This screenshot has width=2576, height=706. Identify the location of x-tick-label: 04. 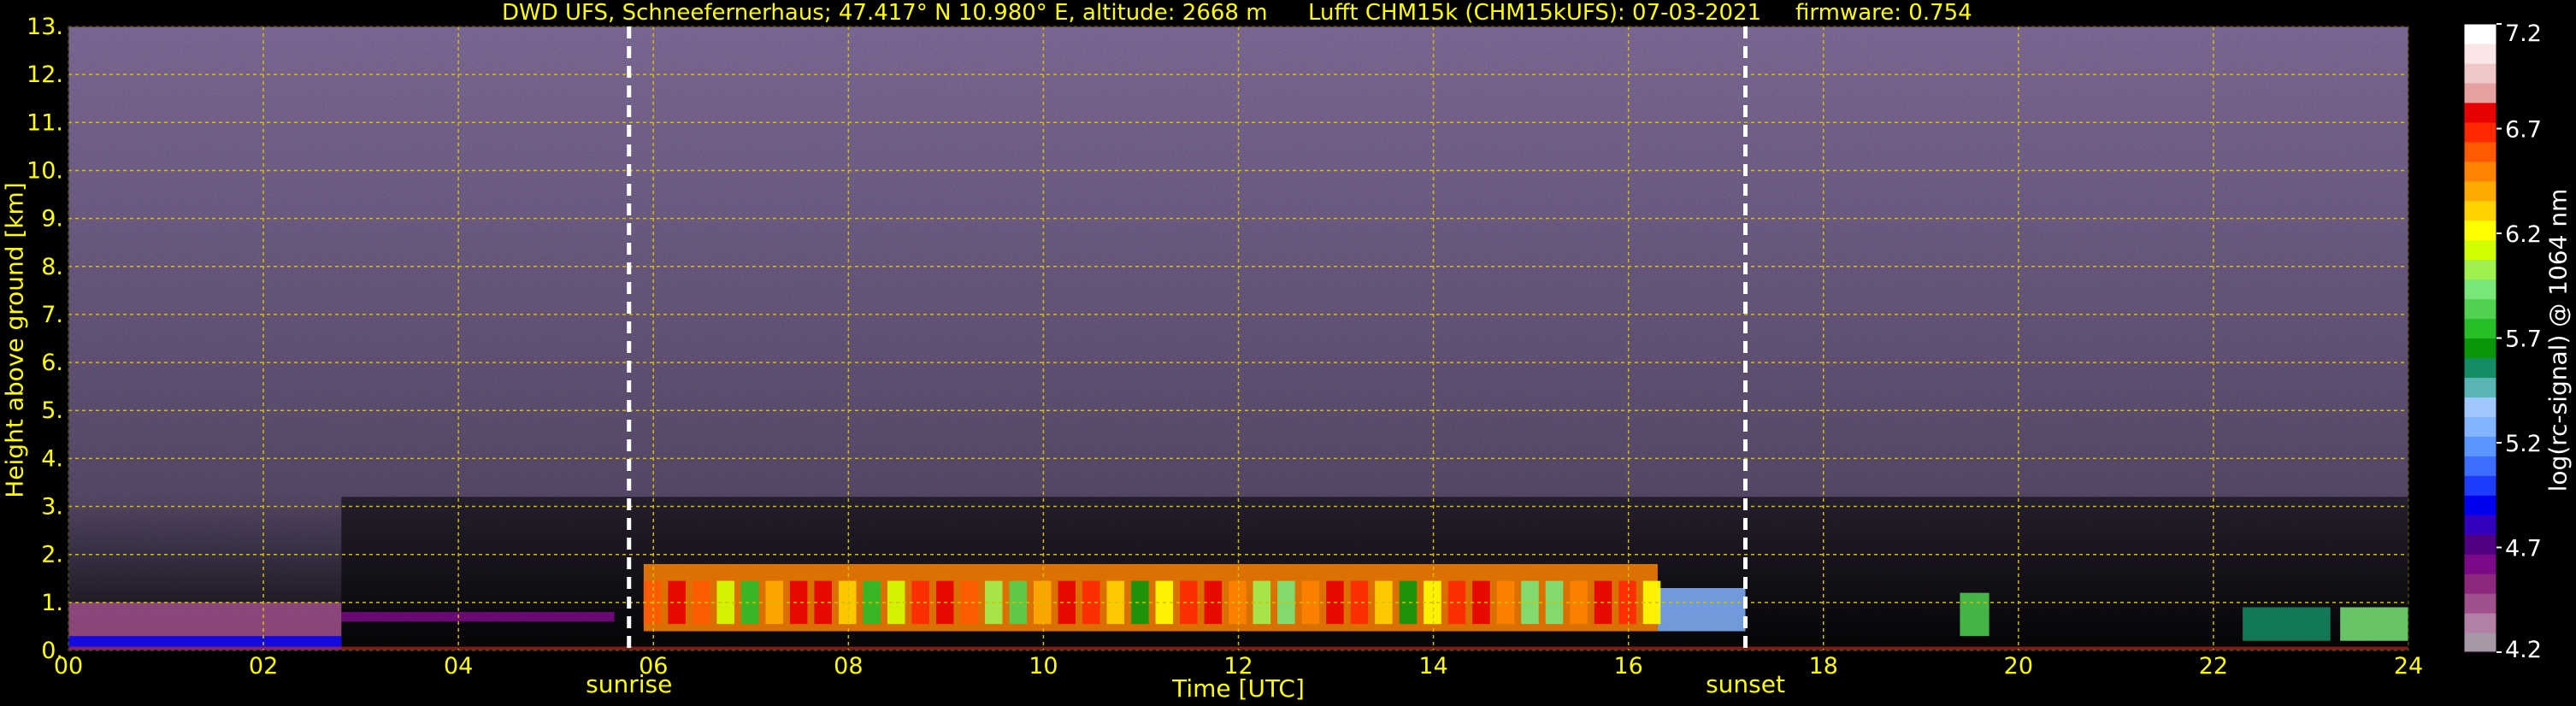
(458, 666).